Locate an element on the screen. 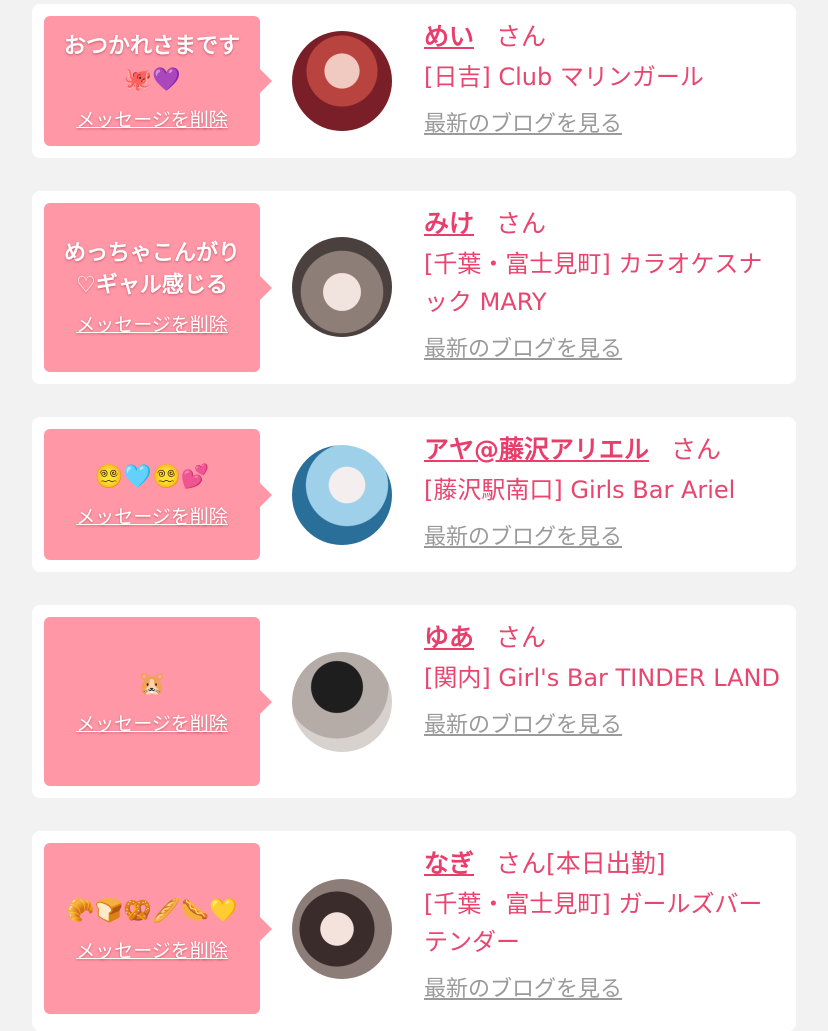 The width and height of the screenshot is (828, 1031). message-emoji: 🥐🍞🥨🥖🌭💛 is located at coordinates (152, 911).